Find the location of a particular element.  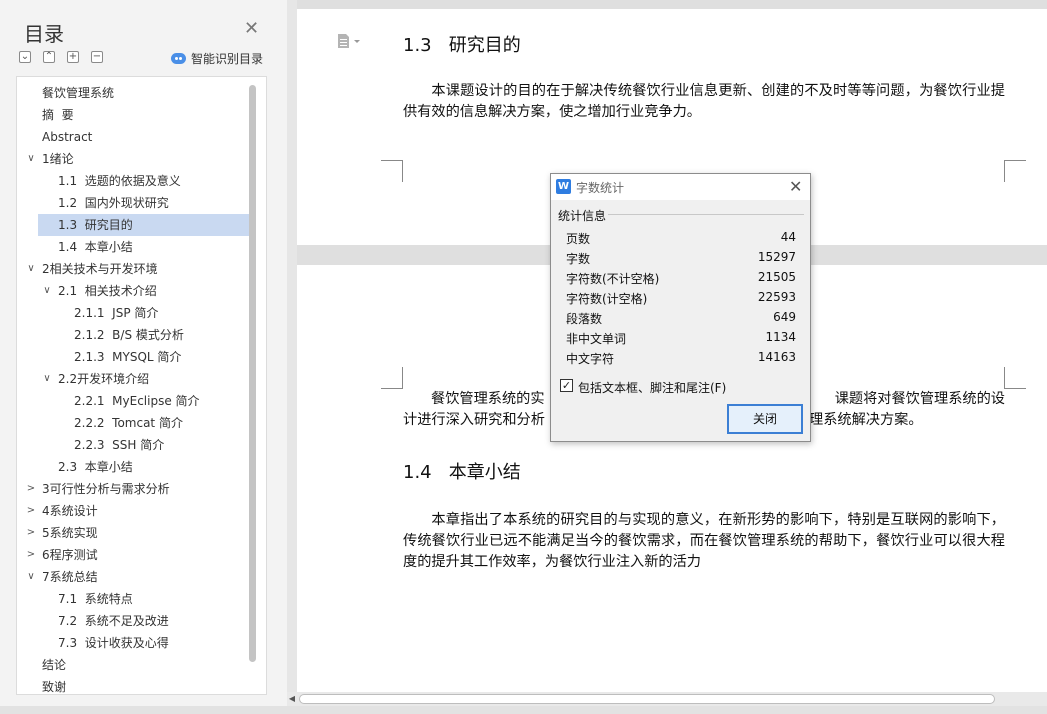

stat-label: 字数 is located at coordinates (578, 259).